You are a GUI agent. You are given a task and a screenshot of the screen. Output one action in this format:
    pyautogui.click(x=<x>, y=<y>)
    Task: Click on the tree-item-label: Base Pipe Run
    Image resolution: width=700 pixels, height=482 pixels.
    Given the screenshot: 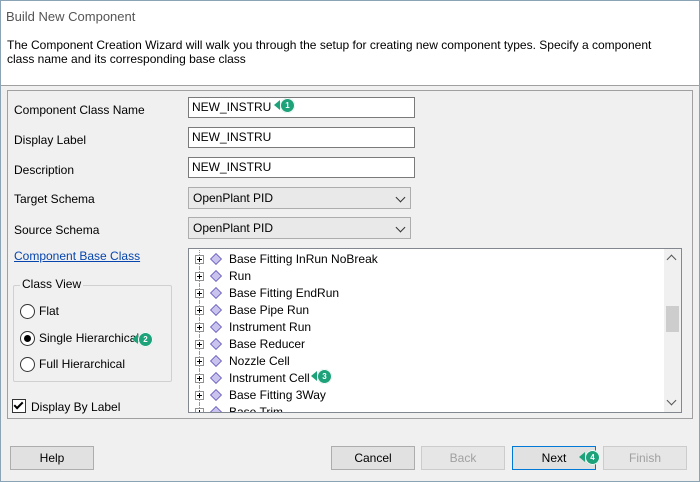 What is the action you would take?
    pyautogui.click(x=269, y=310)
    